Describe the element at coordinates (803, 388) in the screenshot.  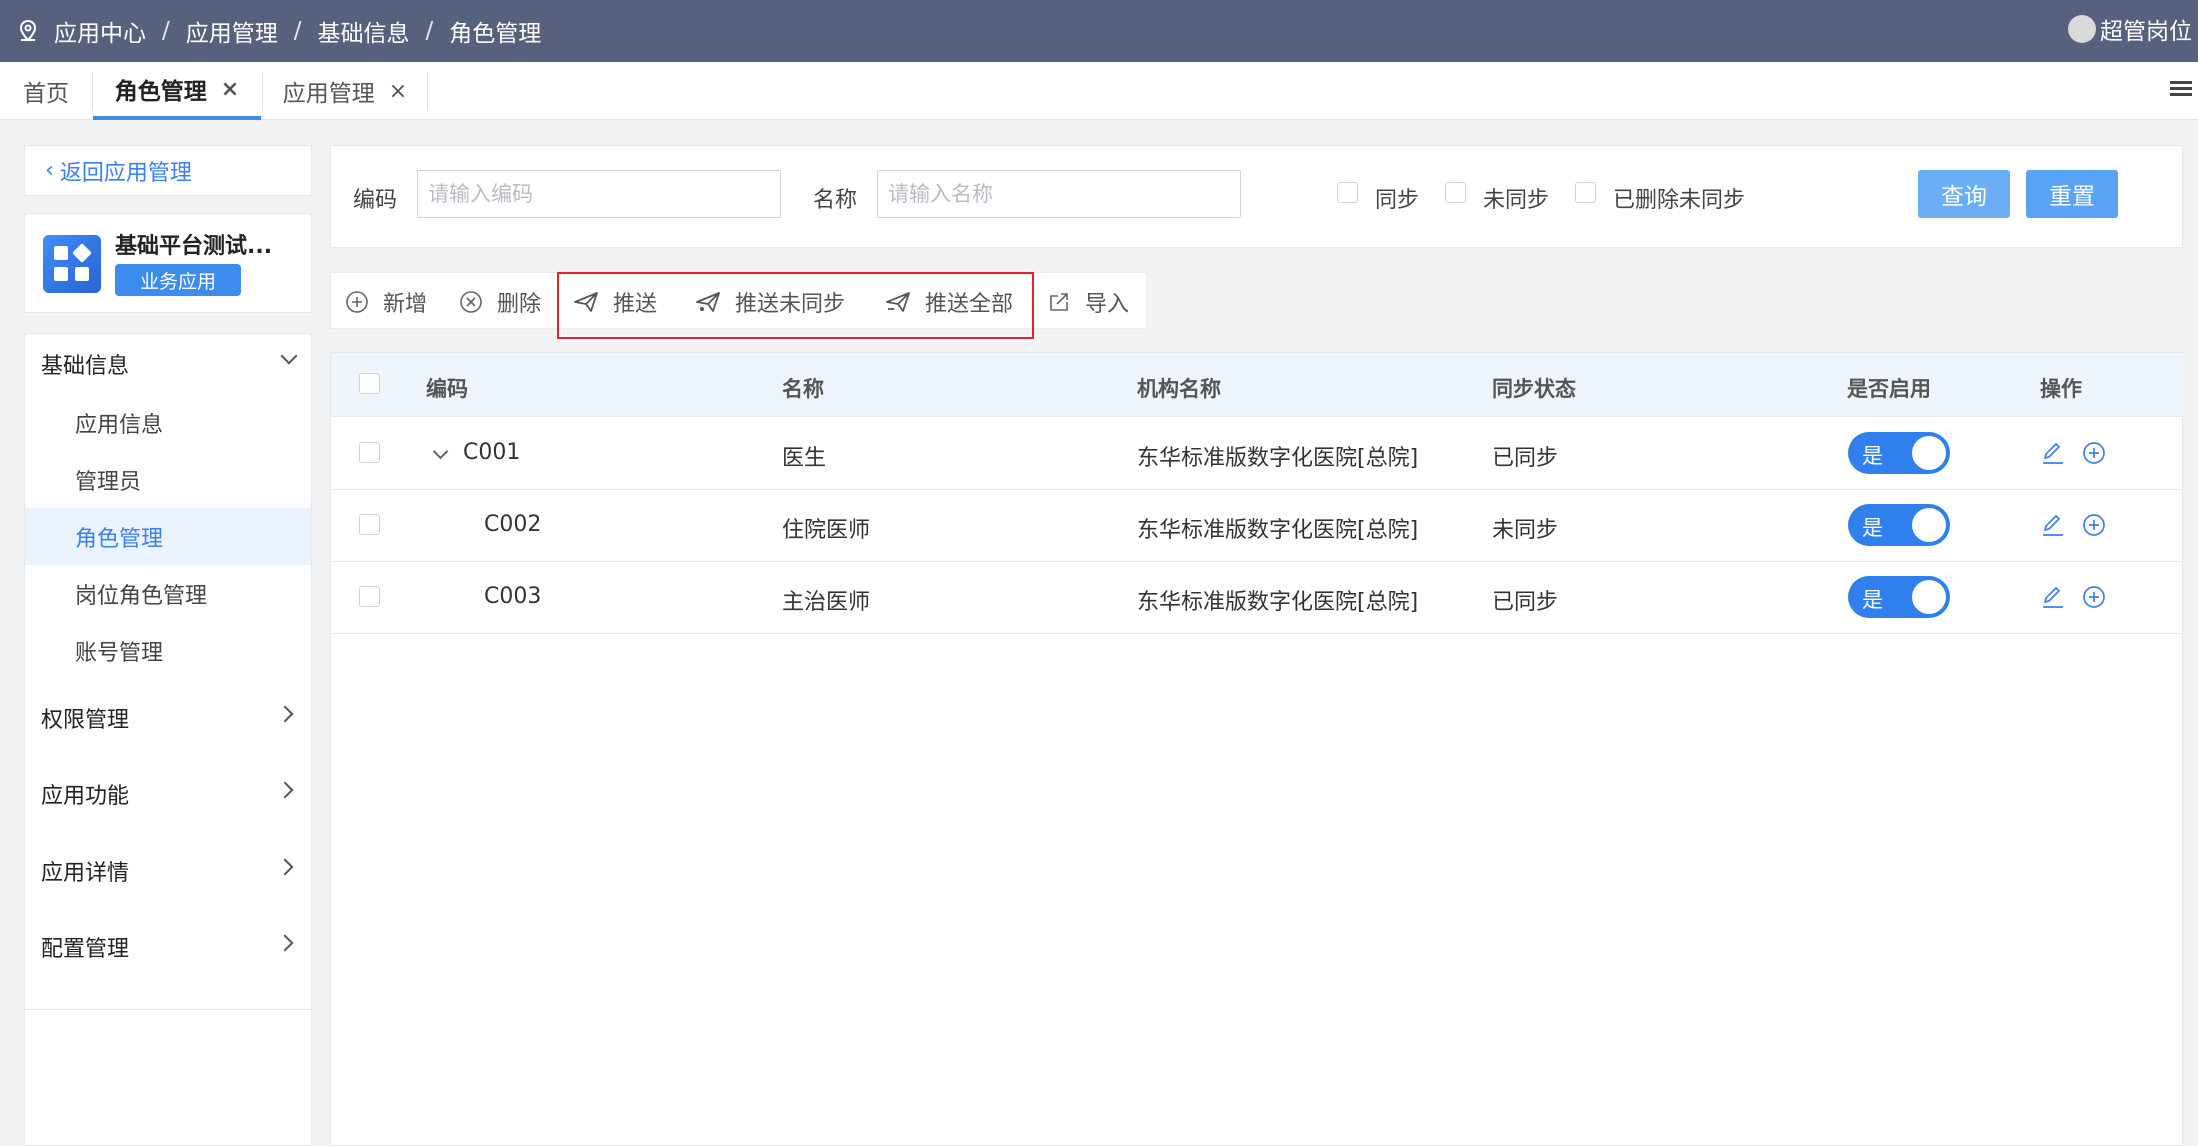
I see `column-header-name: 名称` at that location.